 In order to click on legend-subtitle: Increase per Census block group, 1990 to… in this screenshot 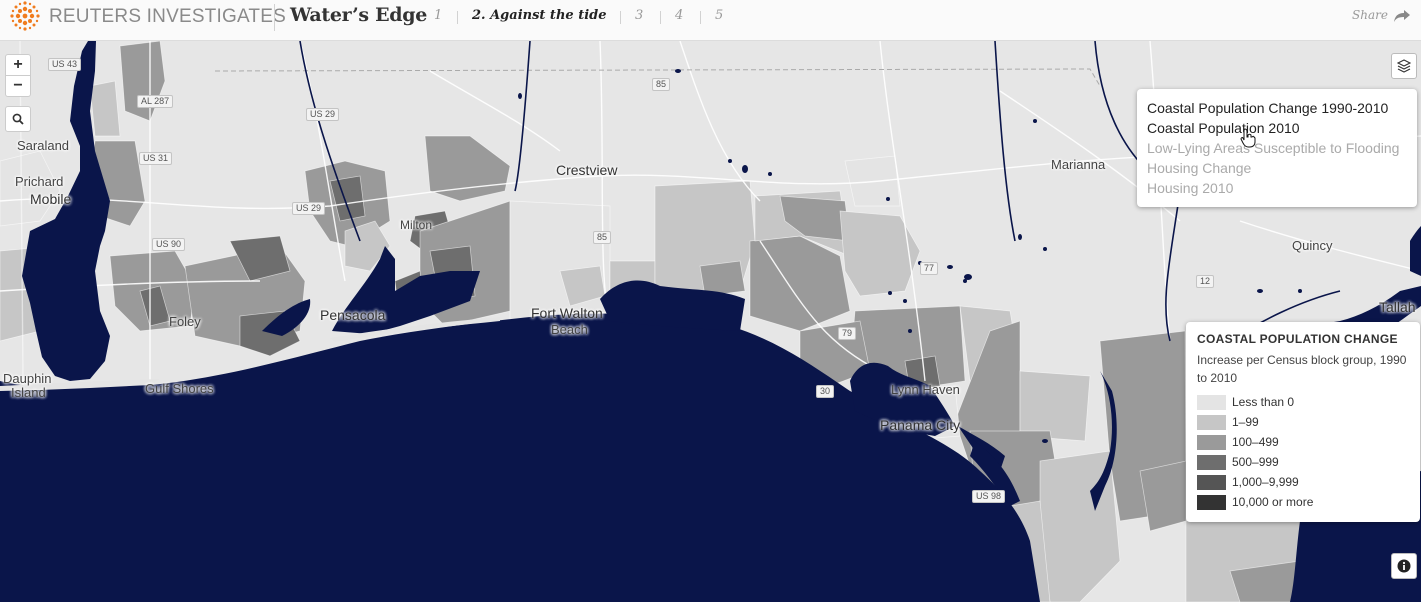, I will do `click(1302, 369)`.